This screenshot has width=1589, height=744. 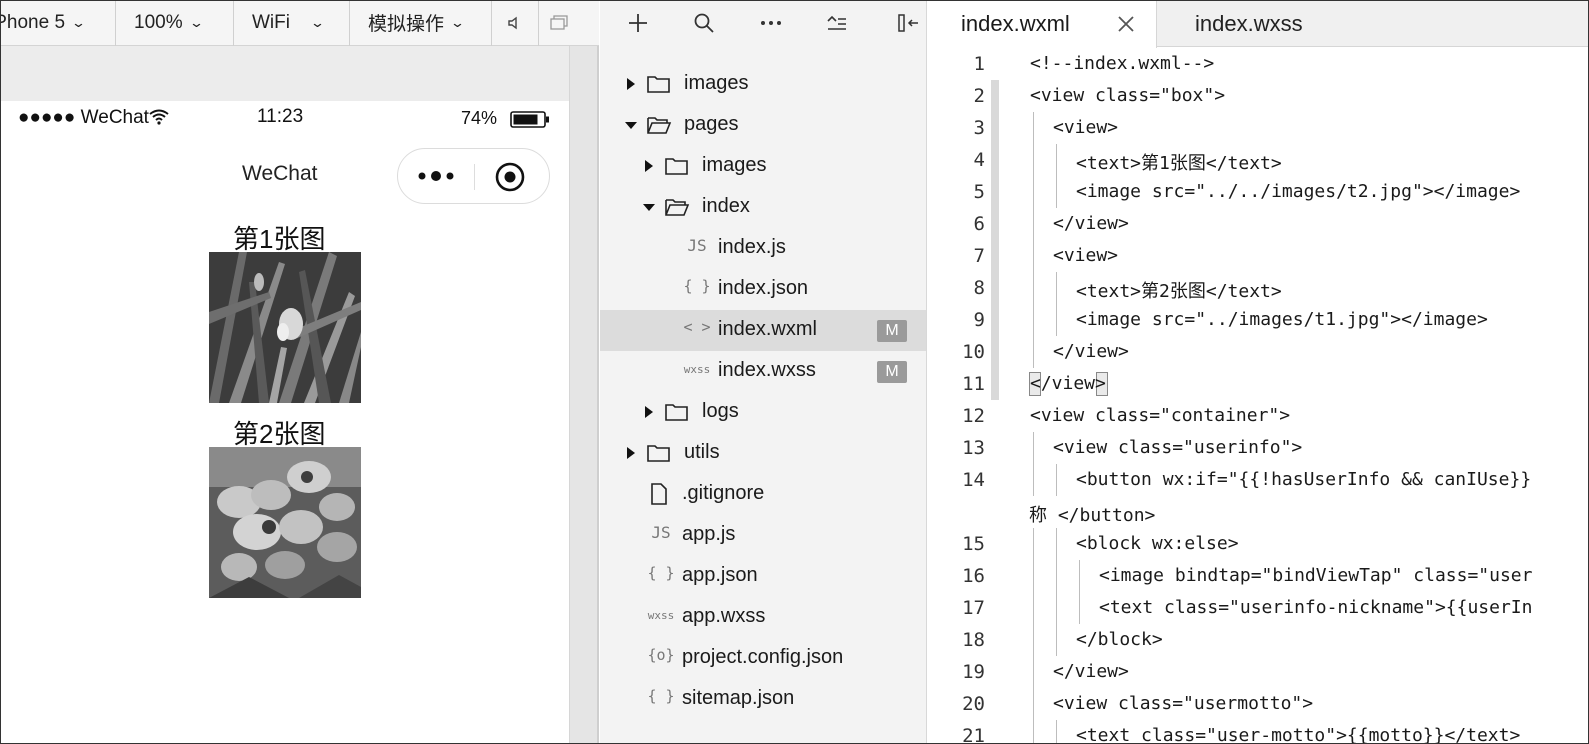 What do you see at coordinates (763, 207) in the screenshot?
I see `tree-item: index` at bounding box center [763, 207].